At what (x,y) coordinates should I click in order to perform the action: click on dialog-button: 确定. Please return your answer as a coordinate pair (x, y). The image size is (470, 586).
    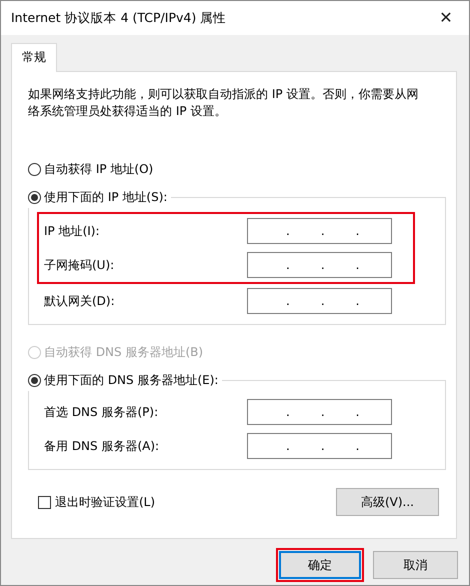
    Looking at the image, I should click on (320, 565).